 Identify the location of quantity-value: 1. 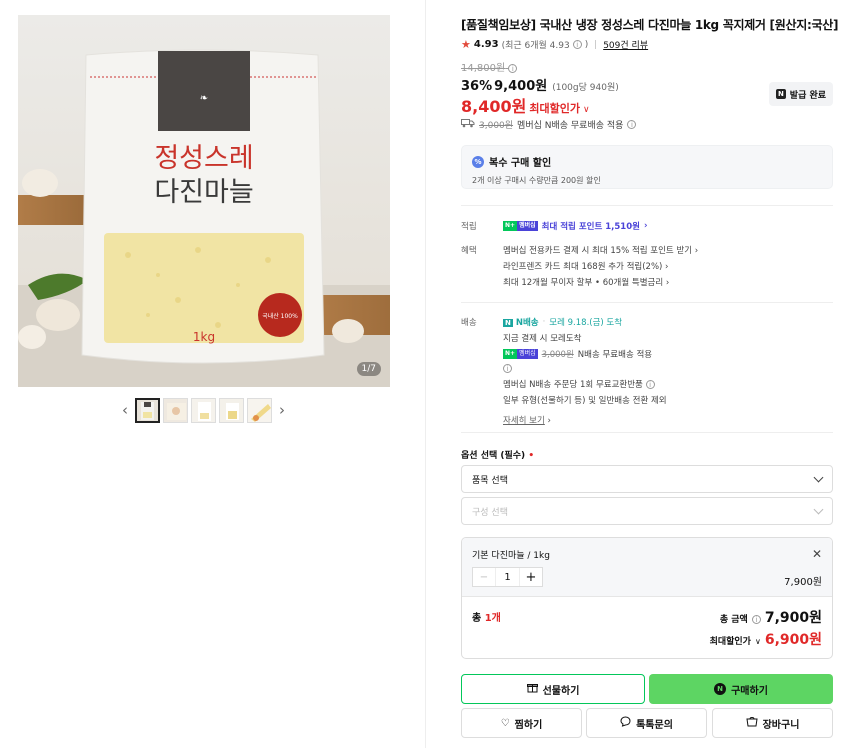
(507, 577).